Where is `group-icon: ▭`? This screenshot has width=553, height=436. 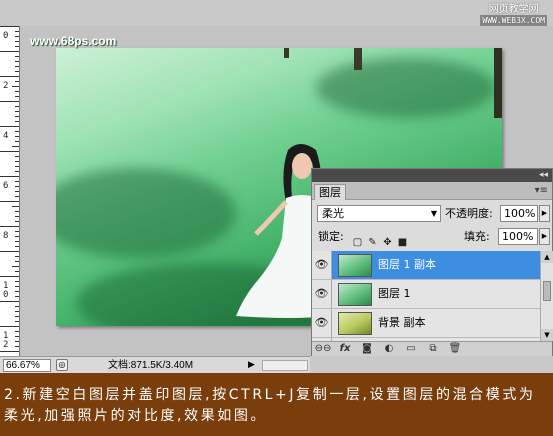
group-icon: ▭ is located at coordinates (411, 349).